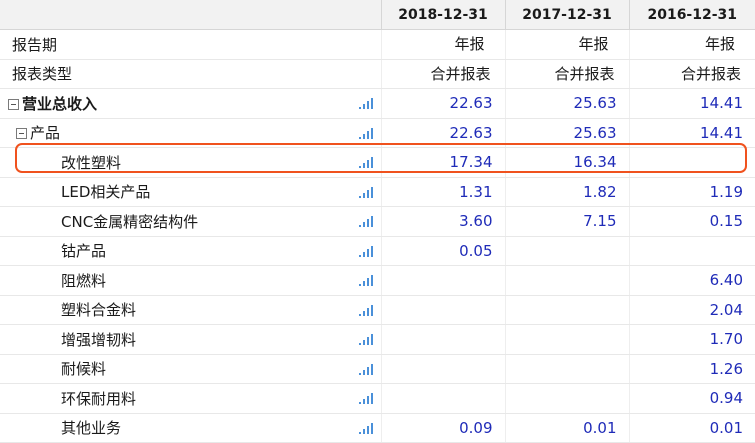 This screenshot has height=443, width=755. What do you see at coordinates (53, 251) in the screenshot?
I see `row-label-wrap: 钴产品` at bounding box center [53, 251].